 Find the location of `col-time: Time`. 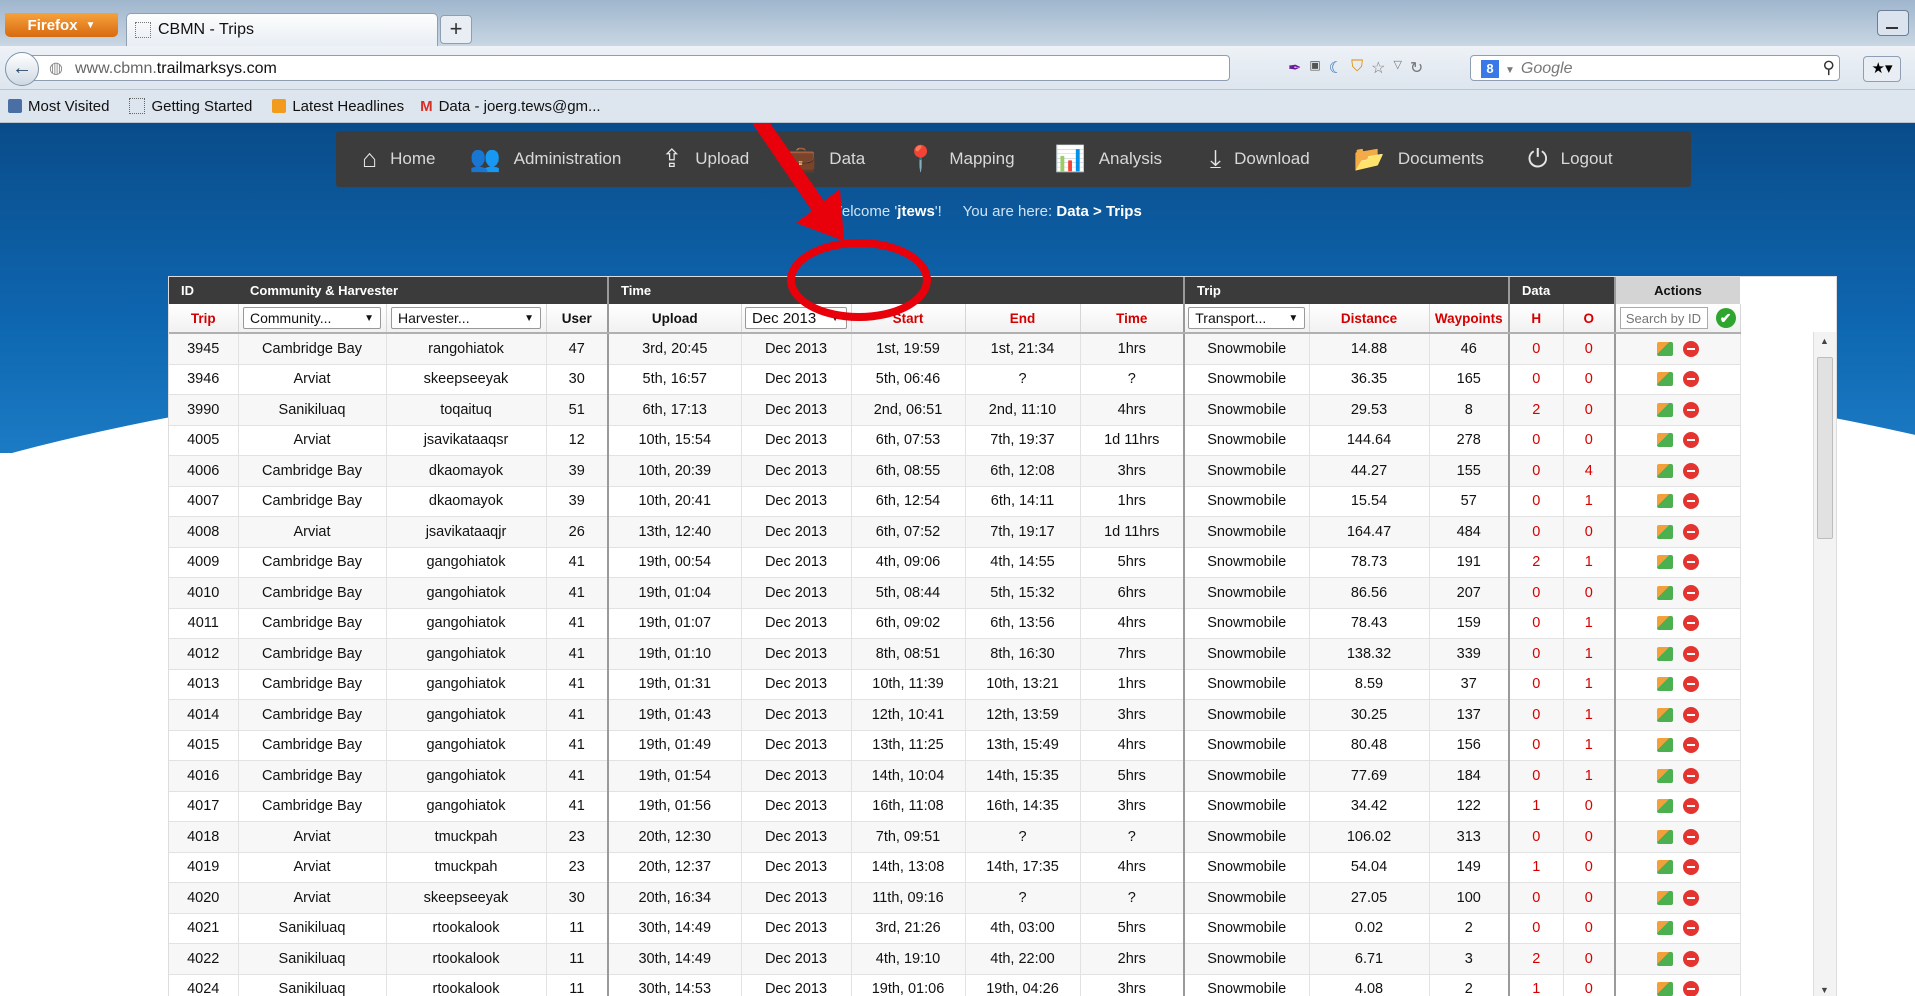

col-time: Time is located at coordinates (1132, 319).